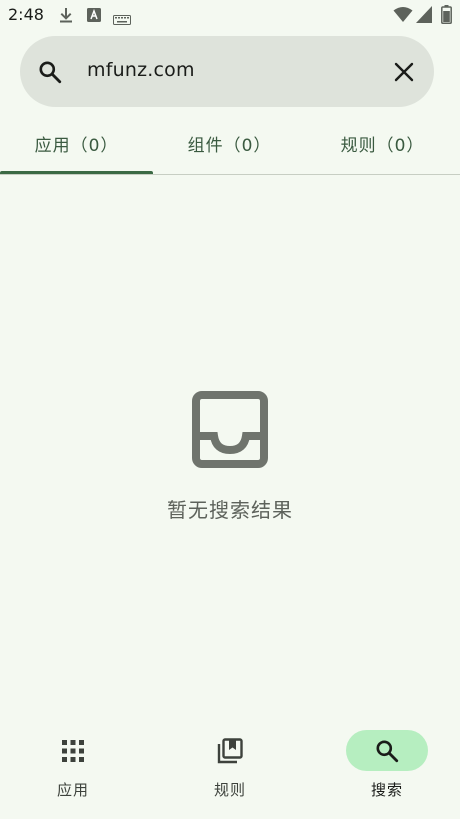  What do you see at coordinates (122, 19) in the screenshot?
I see `keyboard-icon` at bounding box center [122, 19].